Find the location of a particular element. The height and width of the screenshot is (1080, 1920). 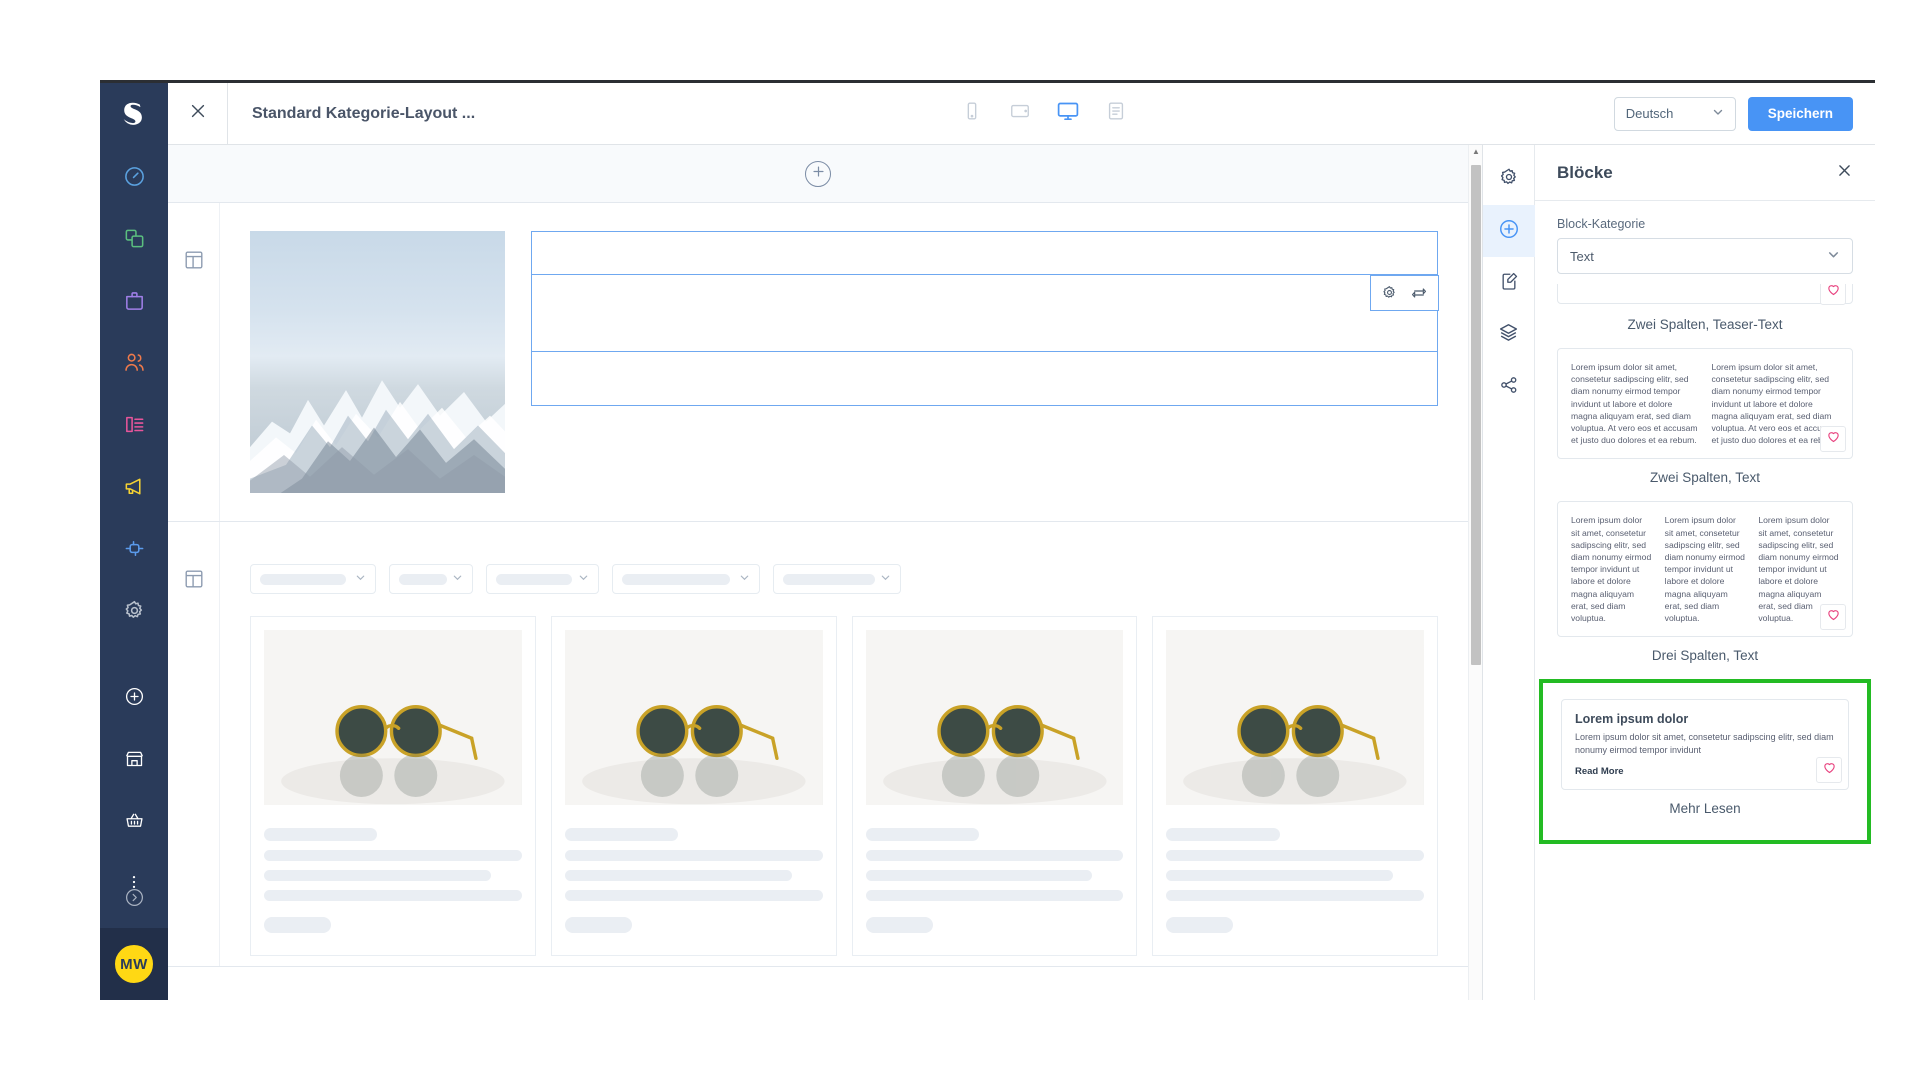

catalog-icon is located at coordinates (134, 238).